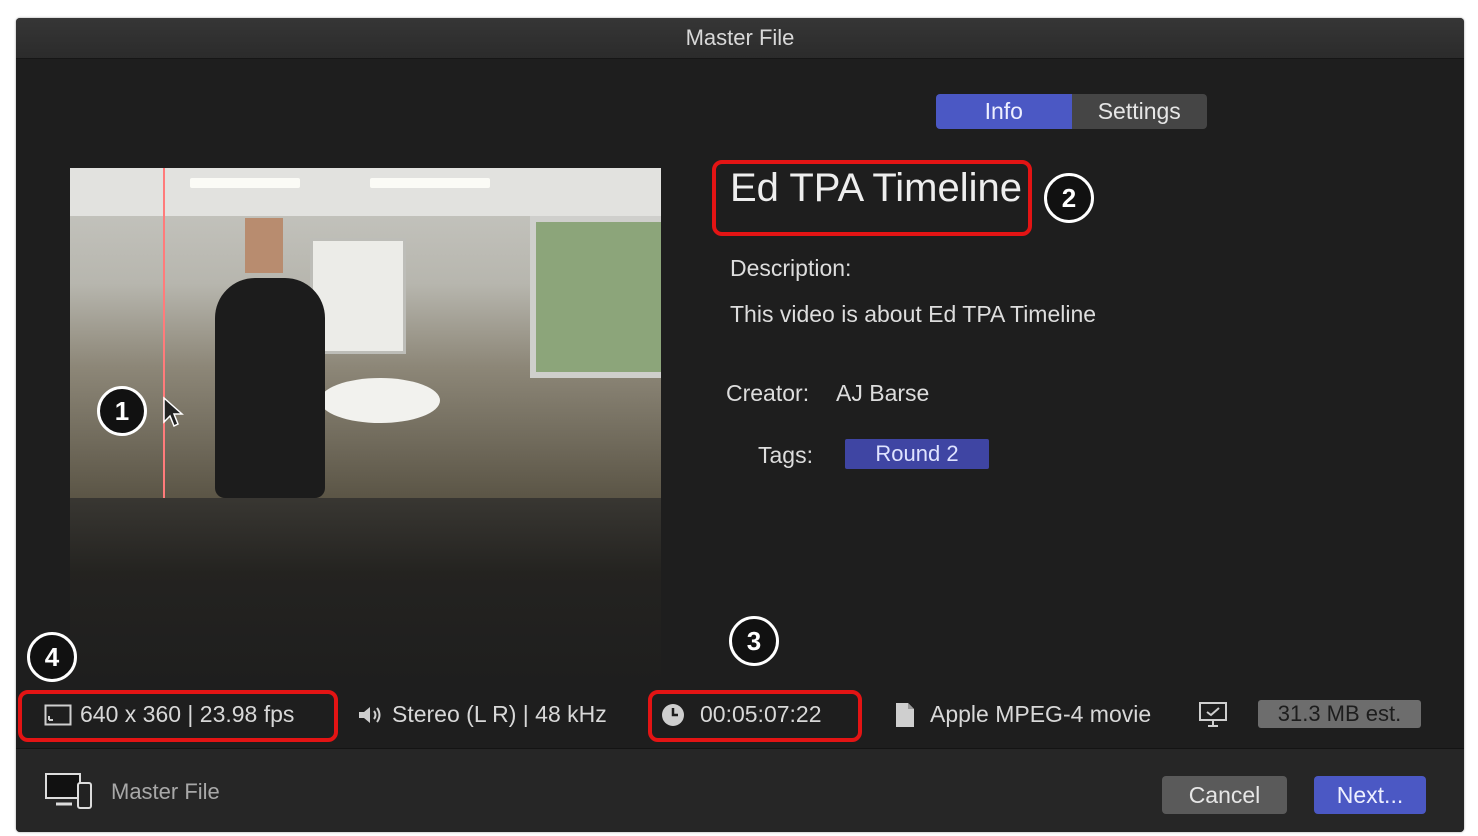  I want to click on format-info: Apple MPEG-4 movie, so click(1022, 714).